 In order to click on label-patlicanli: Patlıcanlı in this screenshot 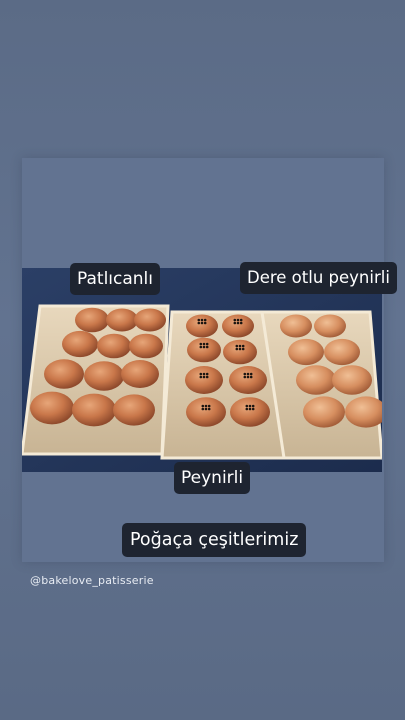, I will do `click(115, 279)`.